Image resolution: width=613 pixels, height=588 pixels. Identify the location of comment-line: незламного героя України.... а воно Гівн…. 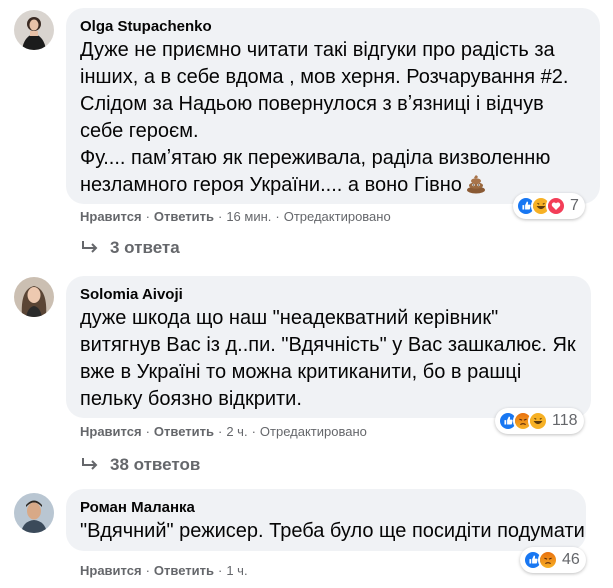
(271, 185).